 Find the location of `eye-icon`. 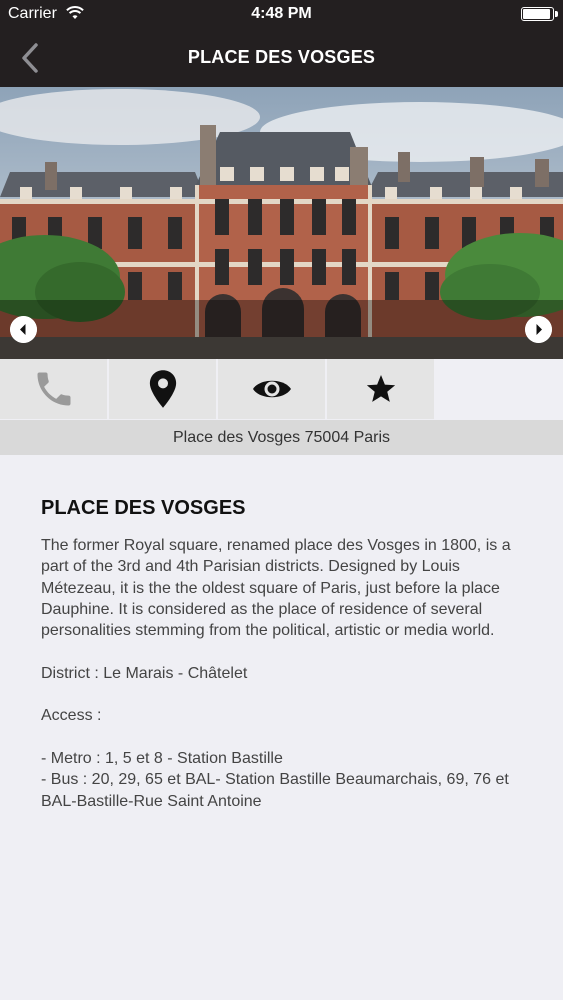

eye-icon is located at coordinates (271, 389).